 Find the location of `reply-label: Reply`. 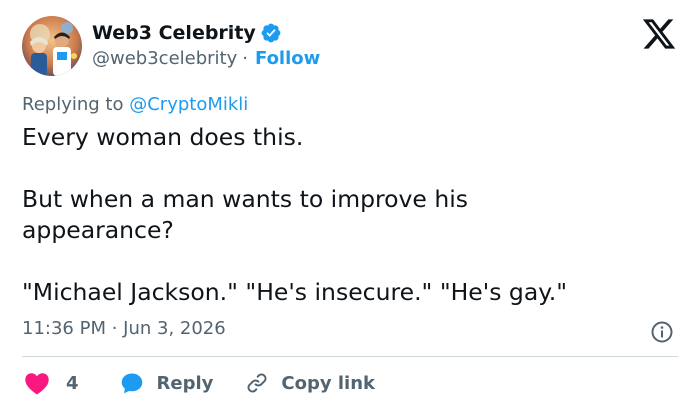

reply-label: Reply is located at coordinates (185, 383).